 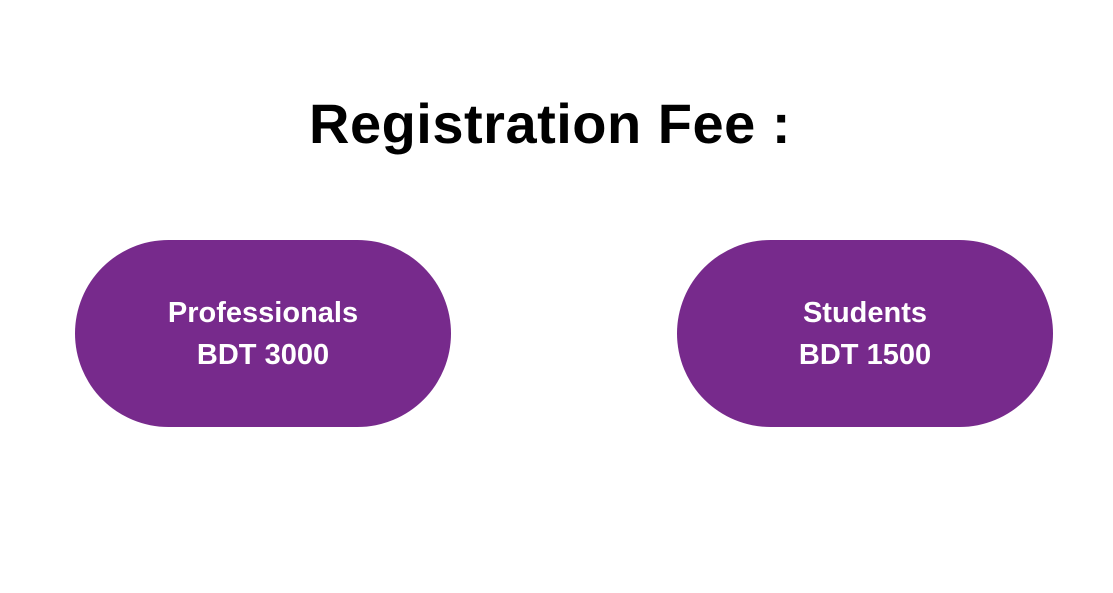 I want to click on fee-category-label: Professionals, so click(x=263, y=312).